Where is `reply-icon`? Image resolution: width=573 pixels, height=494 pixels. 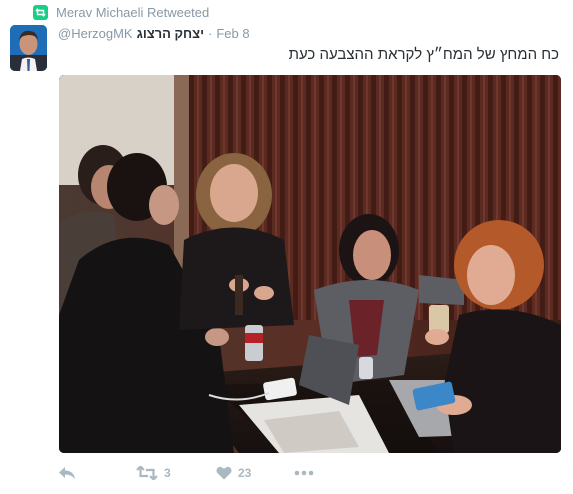 reply-icon is located at coordinates (67, 473).